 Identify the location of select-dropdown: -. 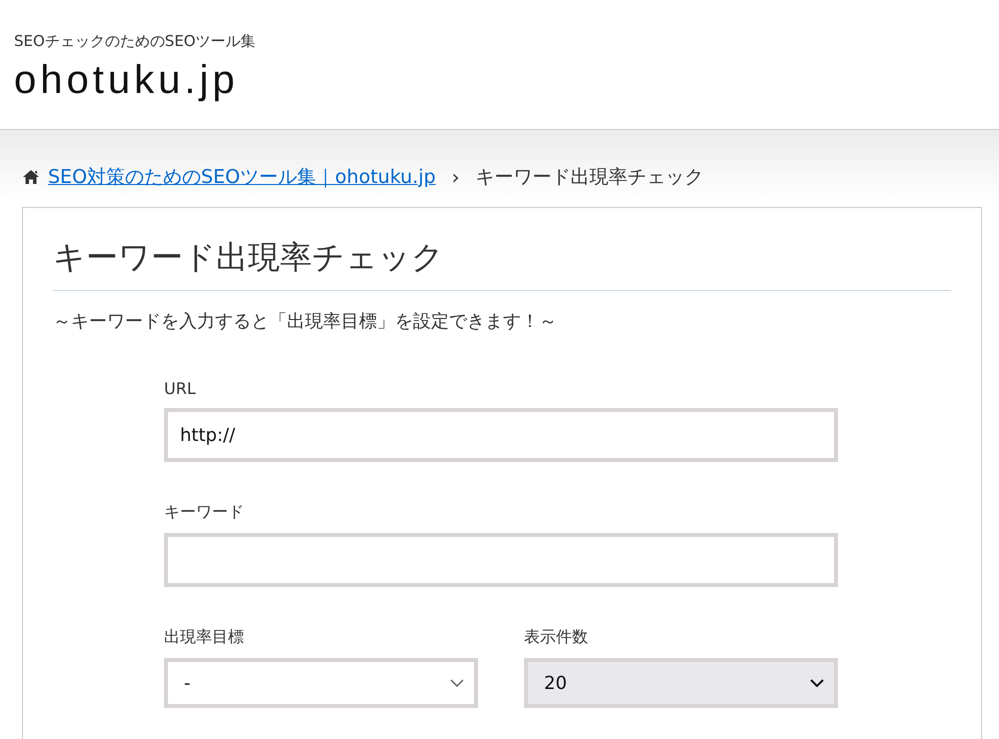
(321, 683).